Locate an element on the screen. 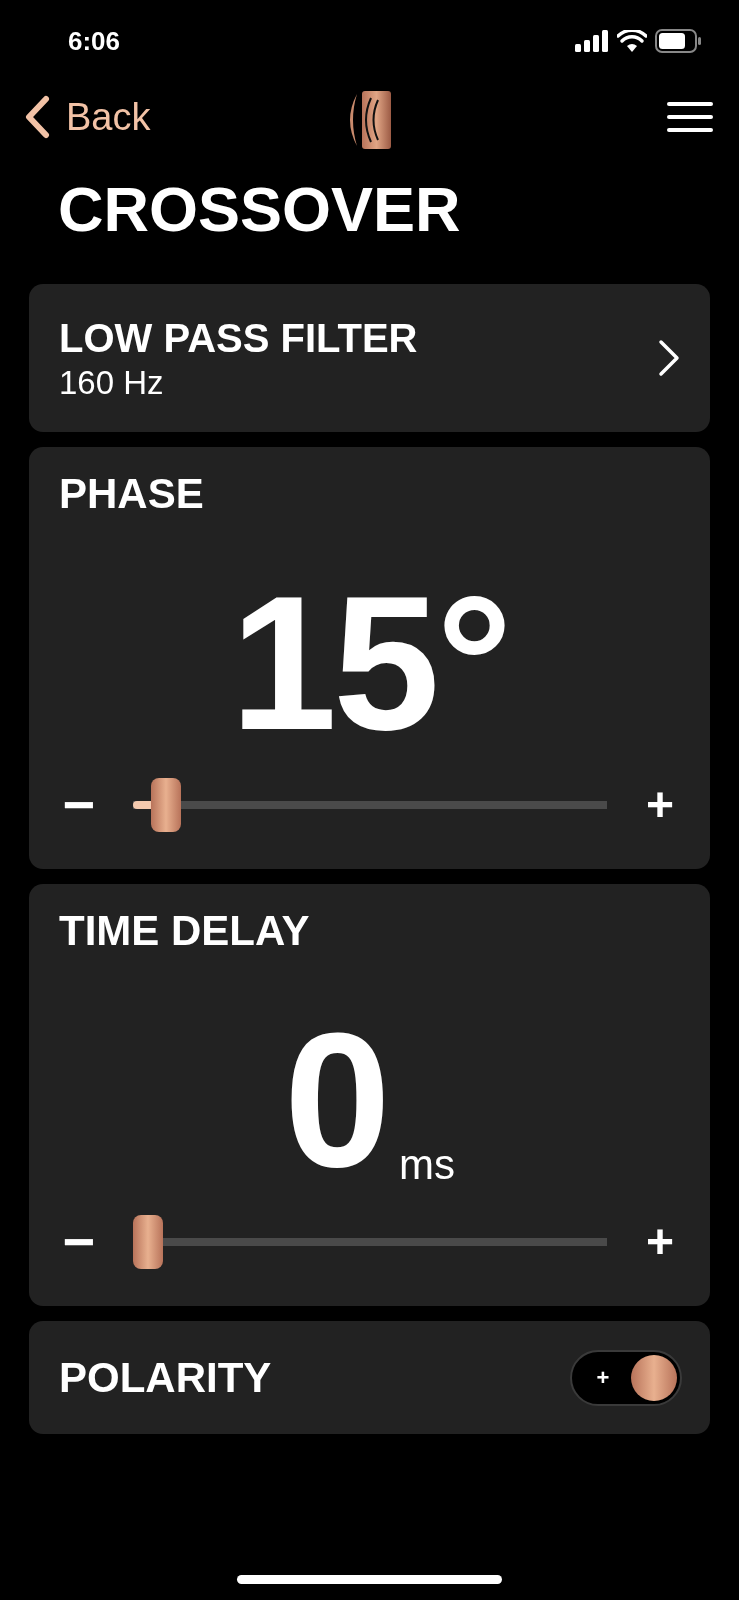 The image size is (739, 1600). control-value: 0 is located at coordinates (335, 1100).